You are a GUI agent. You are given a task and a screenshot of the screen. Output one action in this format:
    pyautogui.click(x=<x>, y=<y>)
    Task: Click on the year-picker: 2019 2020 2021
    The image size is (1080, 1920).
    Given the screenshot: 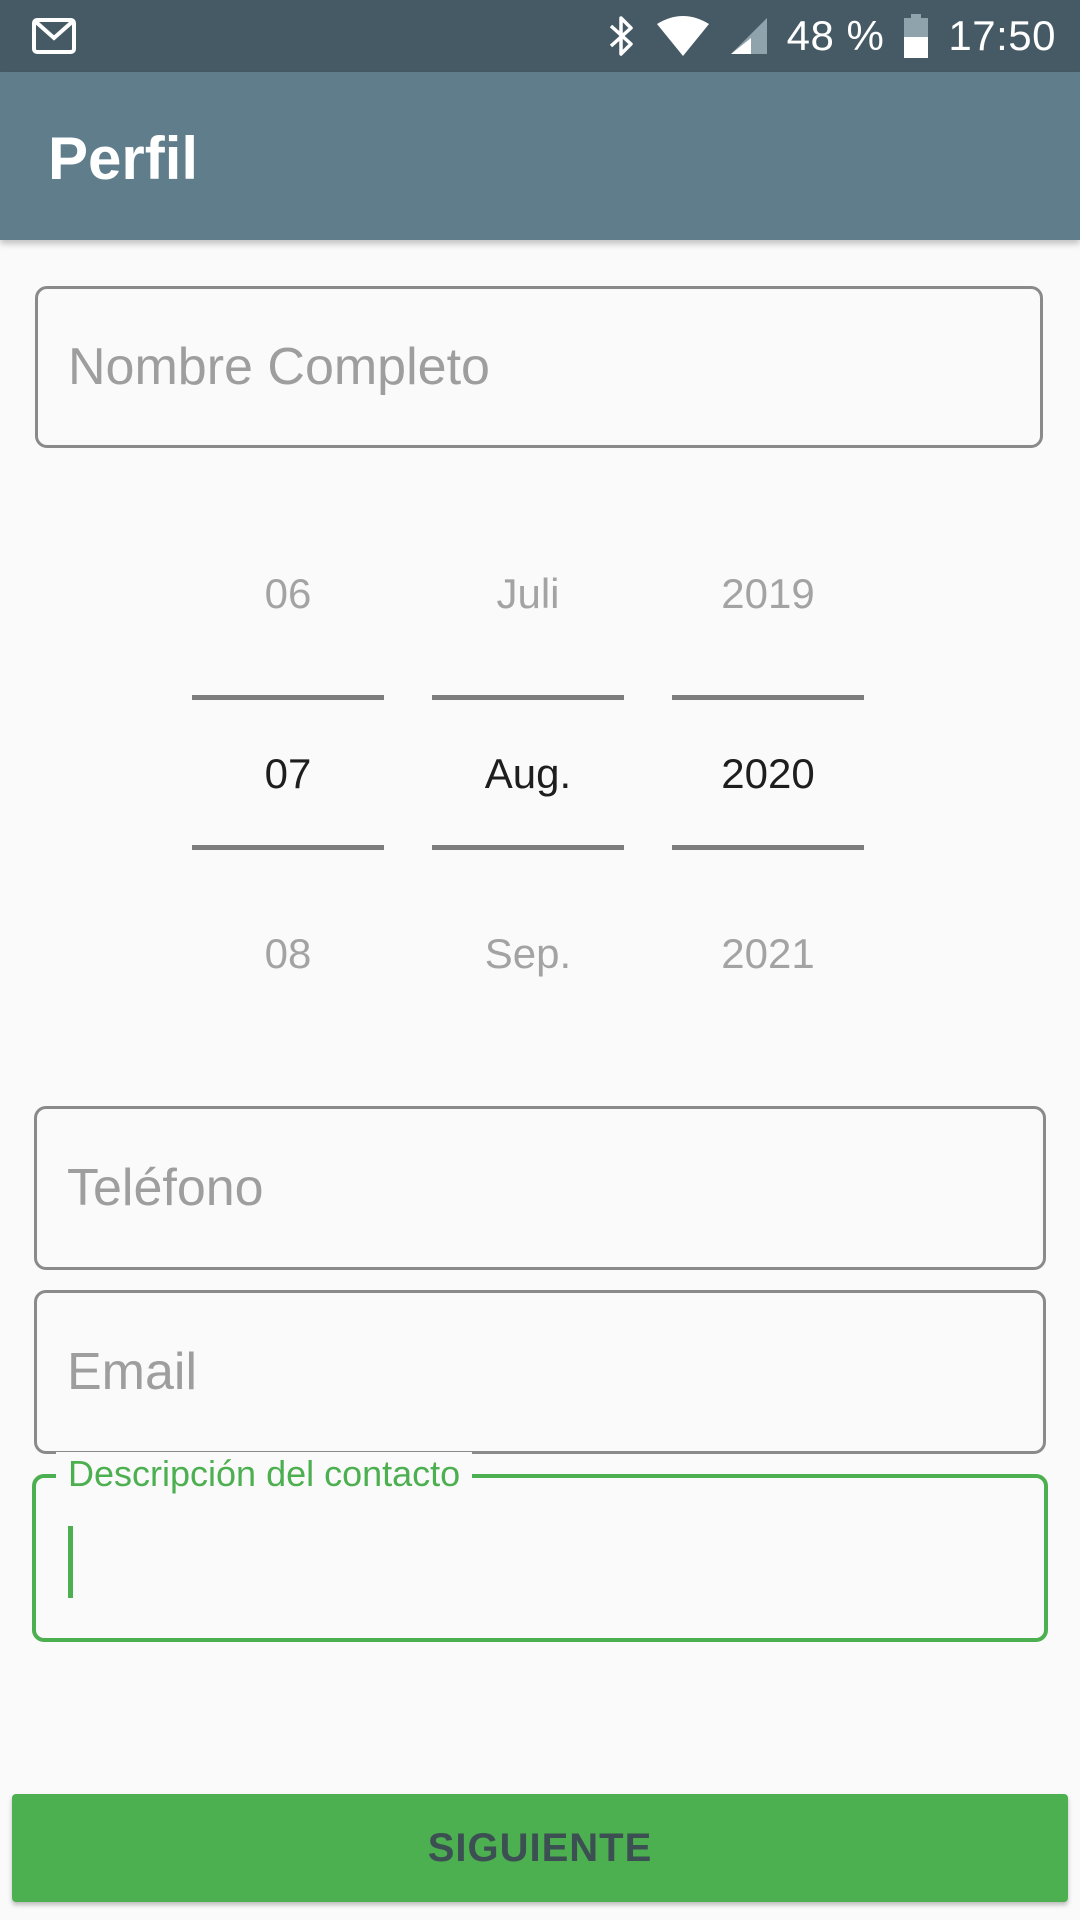 What is the action you would take?
    pyautogui.click(x=768, y=775)
    